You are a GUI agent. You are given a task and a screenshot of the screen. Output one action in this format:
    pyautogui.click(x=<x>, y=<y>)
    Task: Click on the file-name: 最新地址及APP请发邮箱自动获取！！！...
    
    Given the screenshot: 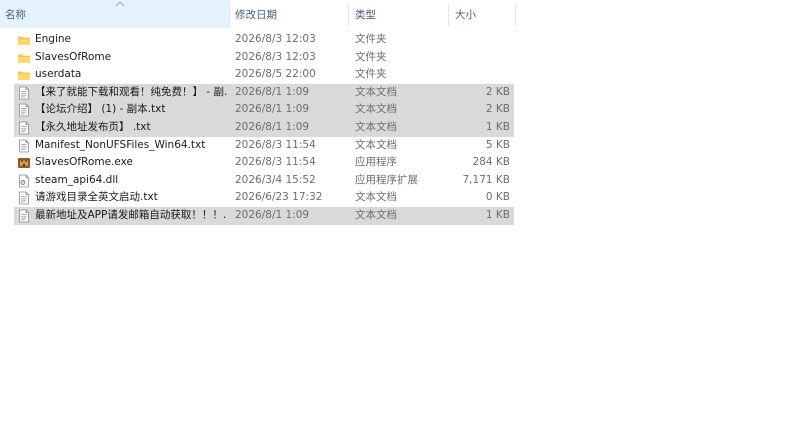 What is the action you would take?
    pyautogui.click(x=131, y=214)
    